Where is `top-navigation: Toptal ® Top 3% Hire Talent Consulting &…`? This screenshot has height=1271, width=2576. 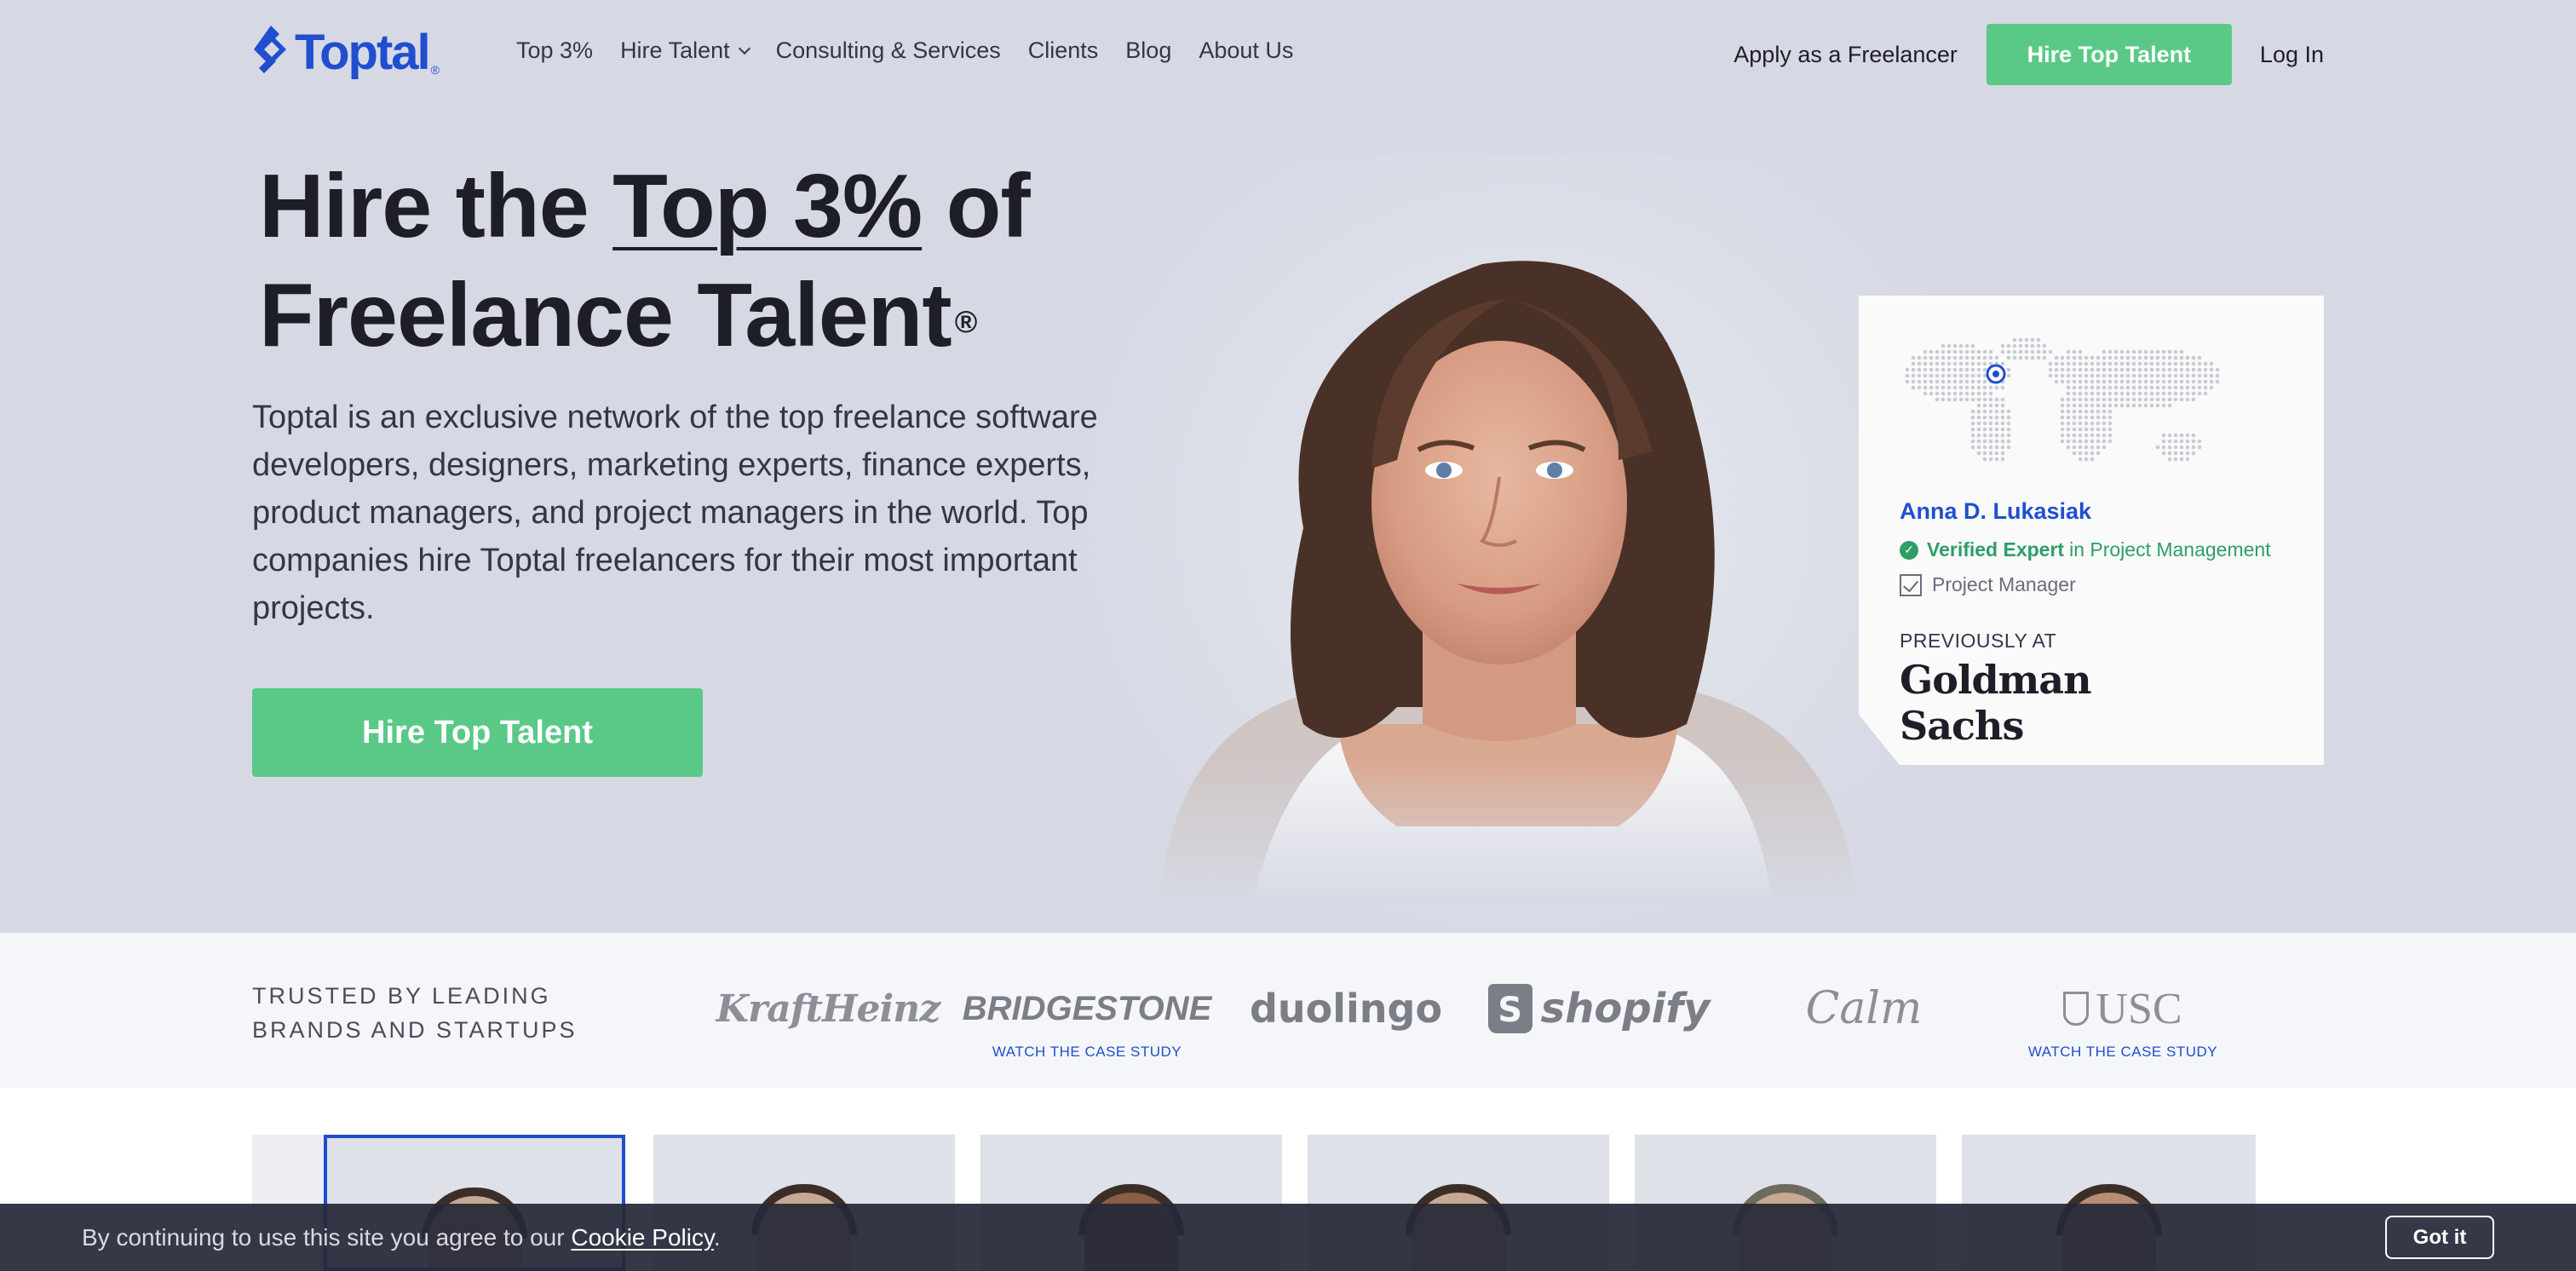 top-navigation: Toptal ® Top 3% Hire Talent Consulting &… is located at coordinates (1288, 55).